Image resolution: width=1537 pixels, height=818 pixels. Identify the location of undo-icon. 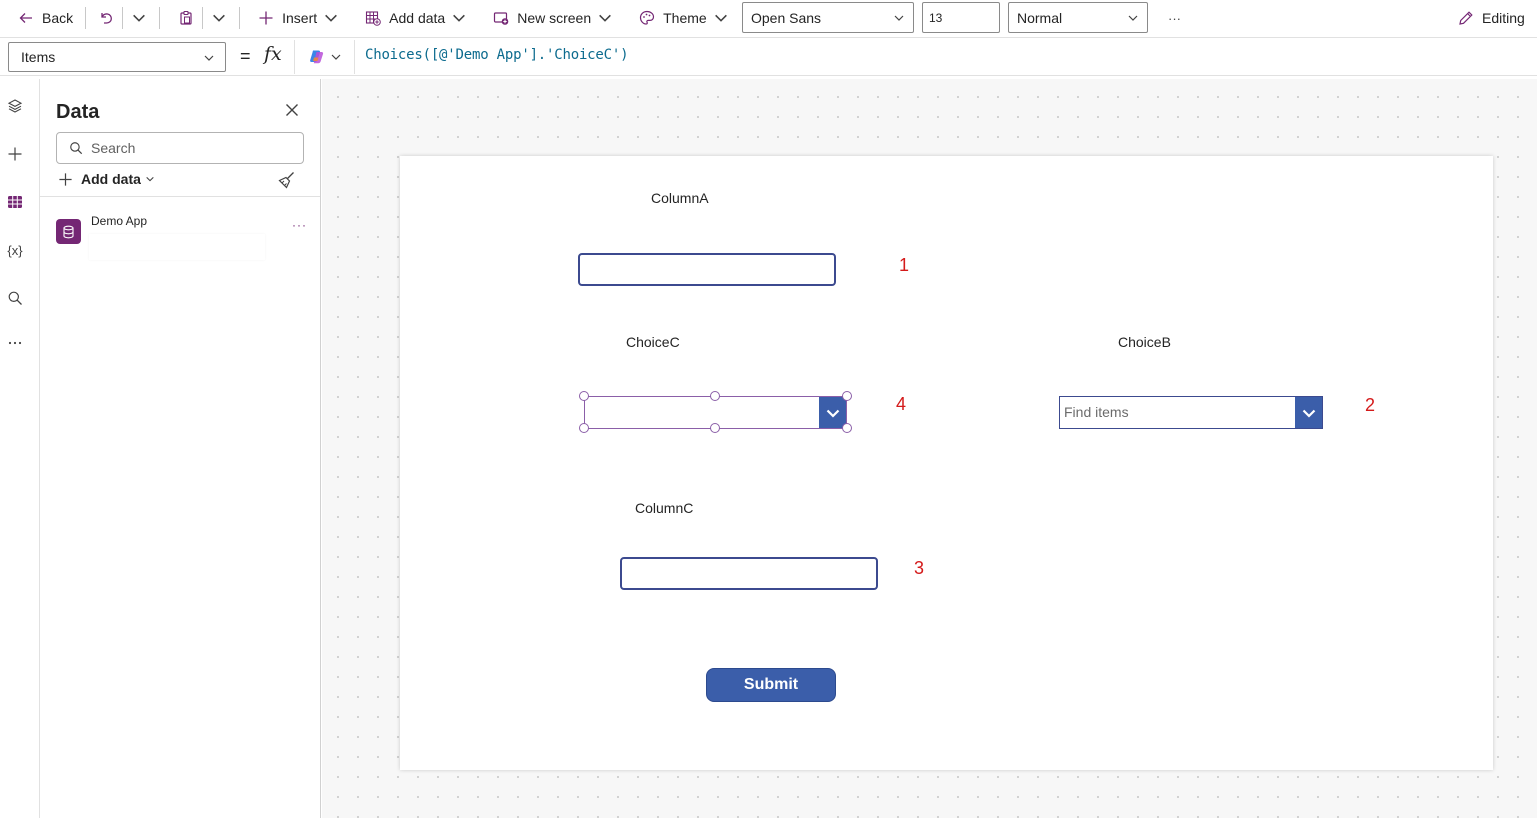
(107, 18).